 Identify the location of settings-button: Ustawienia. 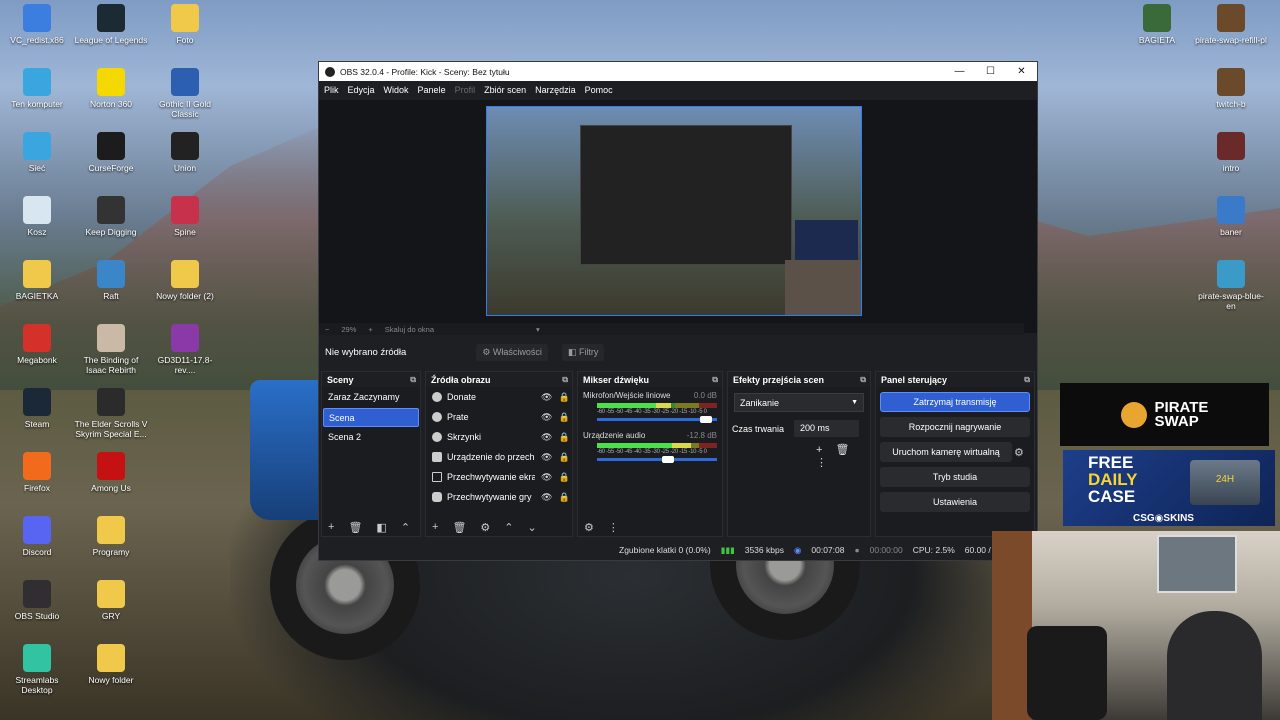
(955, 502).